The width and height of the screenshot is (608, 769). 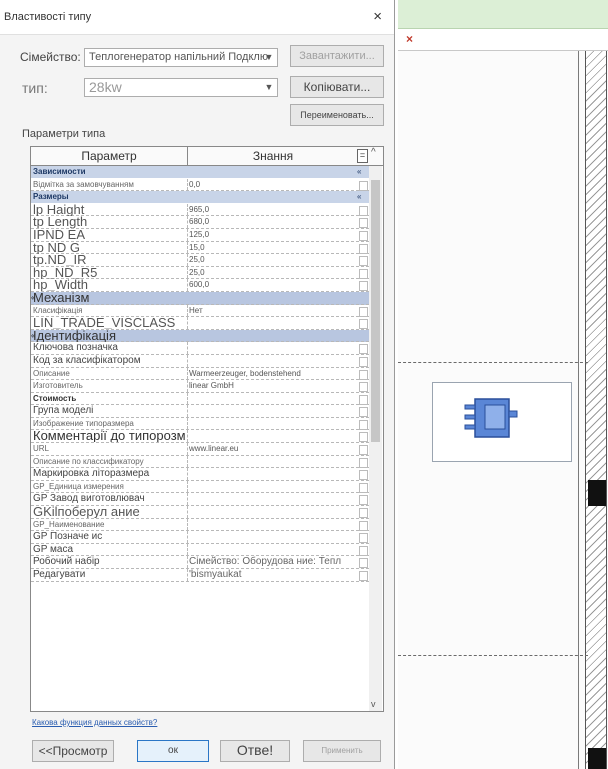 I want to click on parameter-row: Изображение типоразмера, so click(x=200, y=424).